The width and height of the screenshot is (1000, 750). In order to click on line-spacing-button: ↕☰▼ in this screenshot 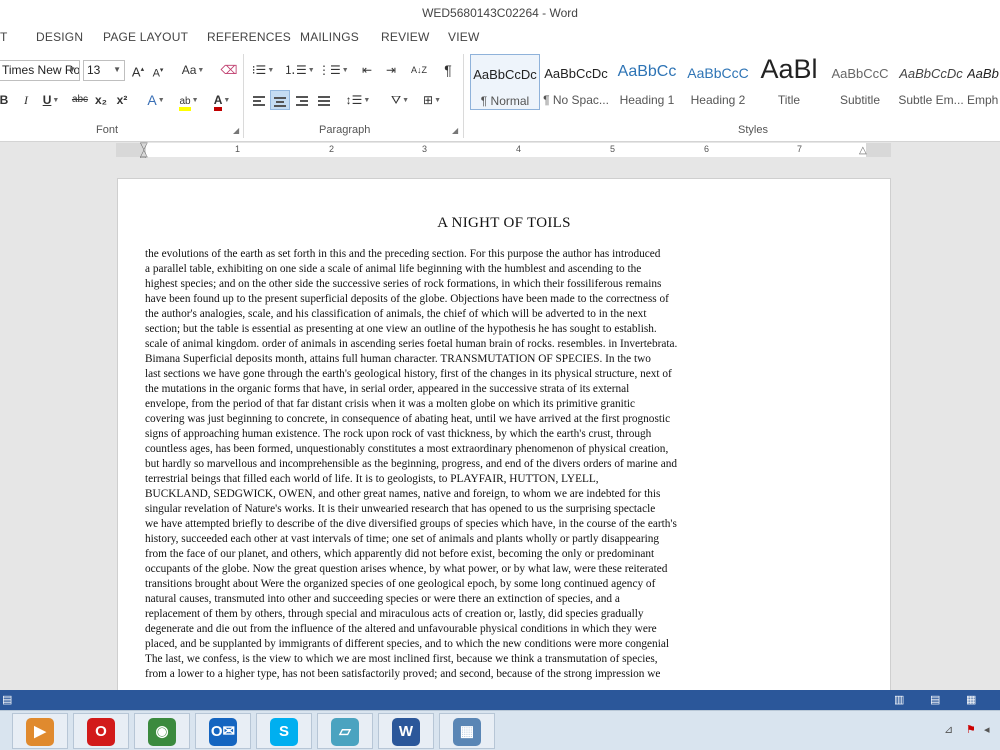, I will do `click(358, 100)`.